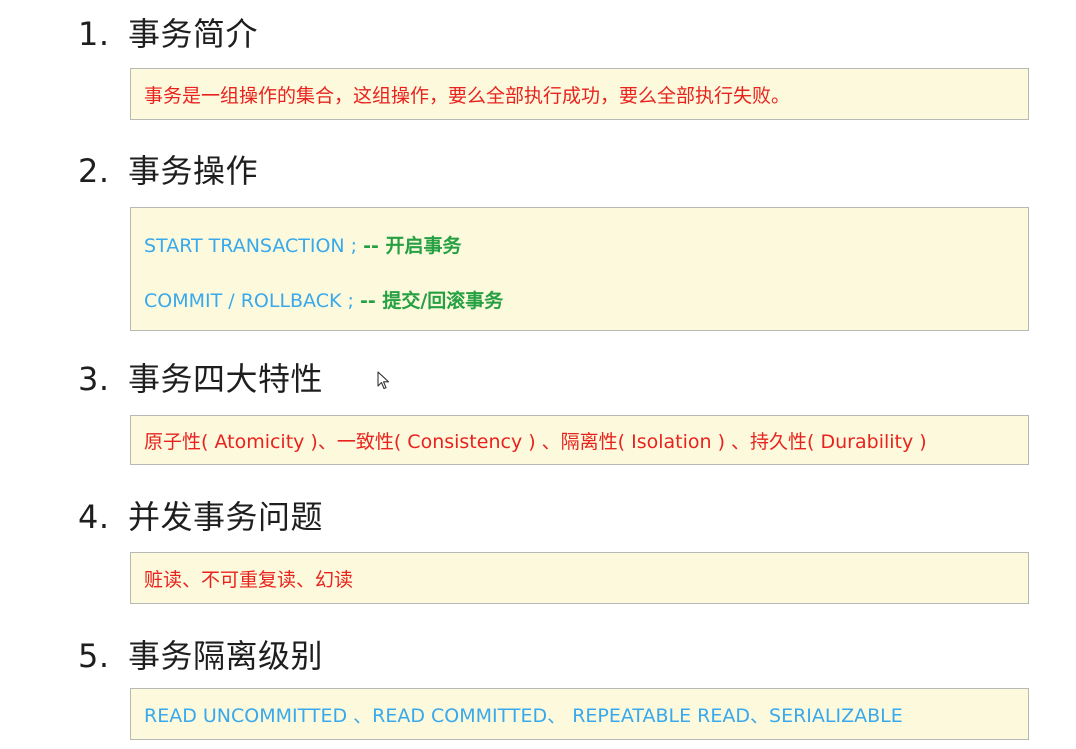 This screenshot has height=749, width=1076. What do you see at coordinates (226, 379) in the screenshot?
I see `section-title: 事务四大特性` at bounding box center [226, 379].